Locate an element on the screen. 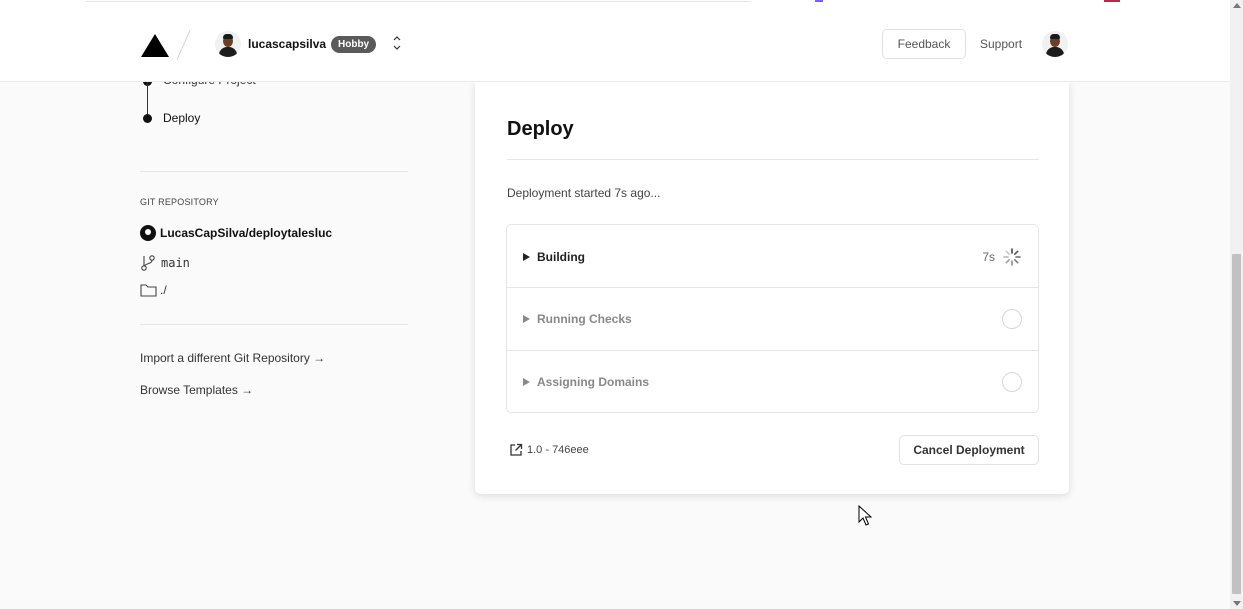  repo-name: LucasCapSilva/deploytalesluc is located at coordinates (246, 233).